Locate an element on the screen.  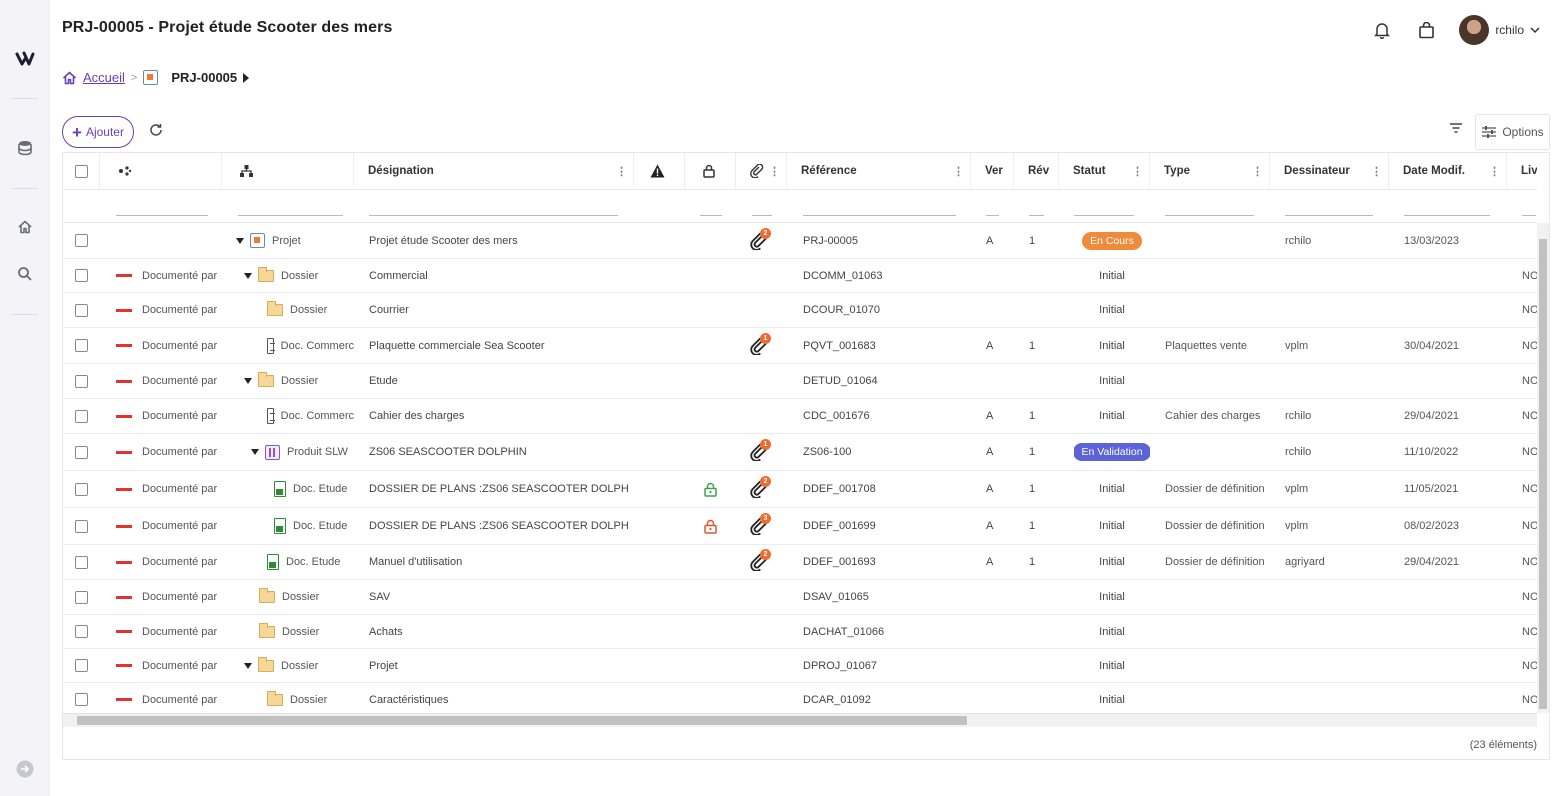
filter-icon is located at coordinates (1458, 130).